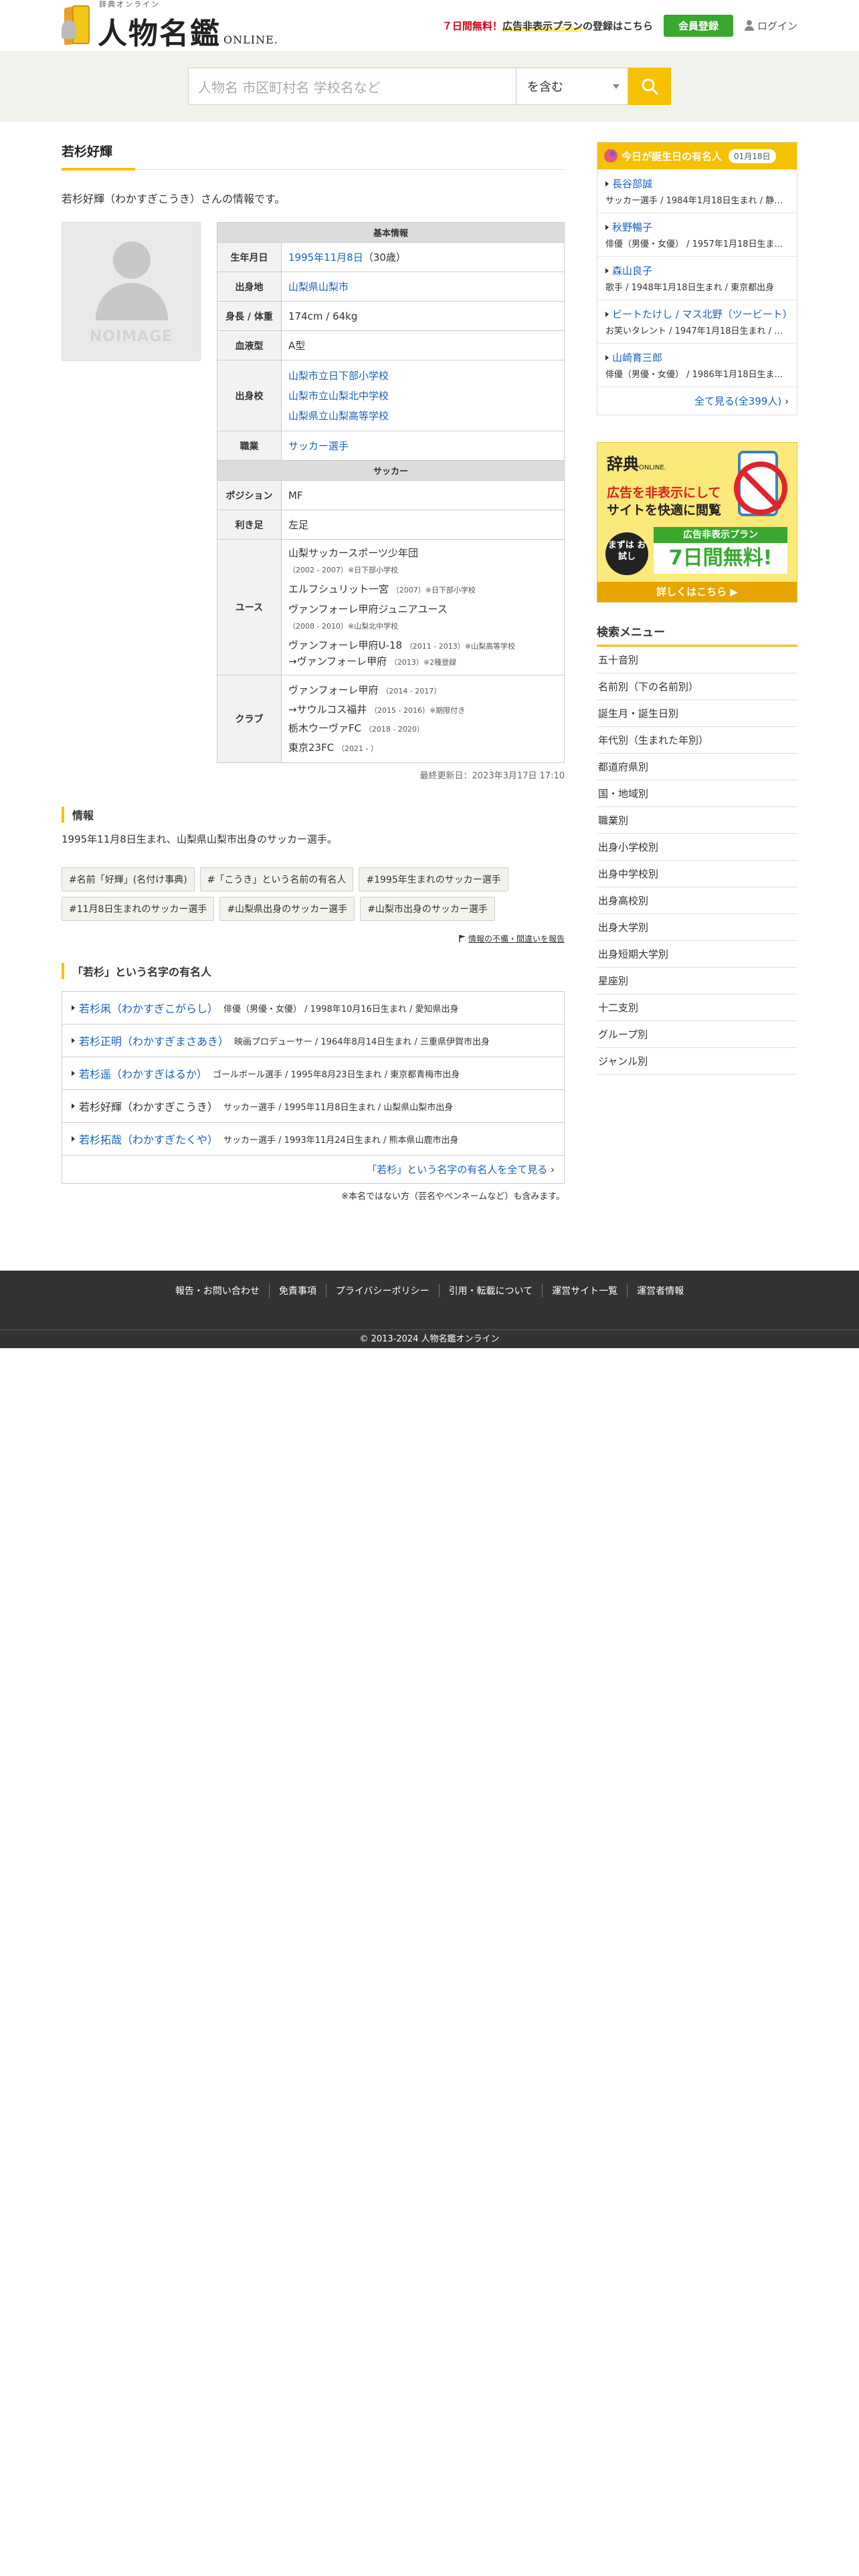 The image size is (859, 2576). What do you see at coordinates (287, 909) in the screenshot?
I see `tag-link: #山梨県出身のサッカー選手` at bounding box center [287, 909].